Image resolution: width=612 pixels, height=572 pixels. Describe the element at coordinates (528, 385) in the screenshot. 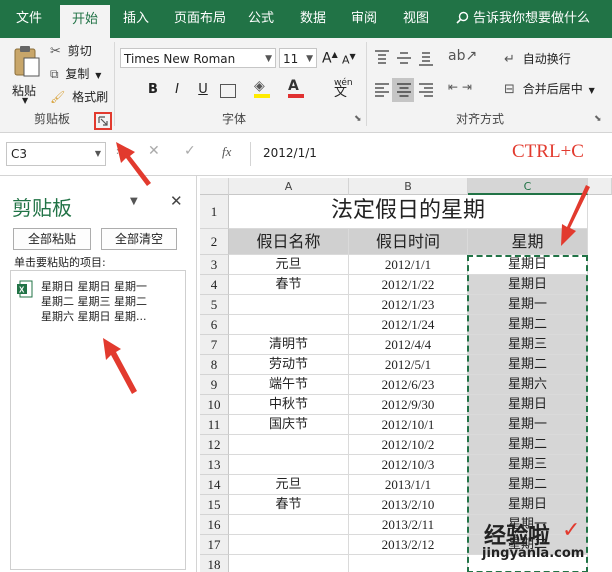

I see `table-cell-weekday: 星期六` at that location.